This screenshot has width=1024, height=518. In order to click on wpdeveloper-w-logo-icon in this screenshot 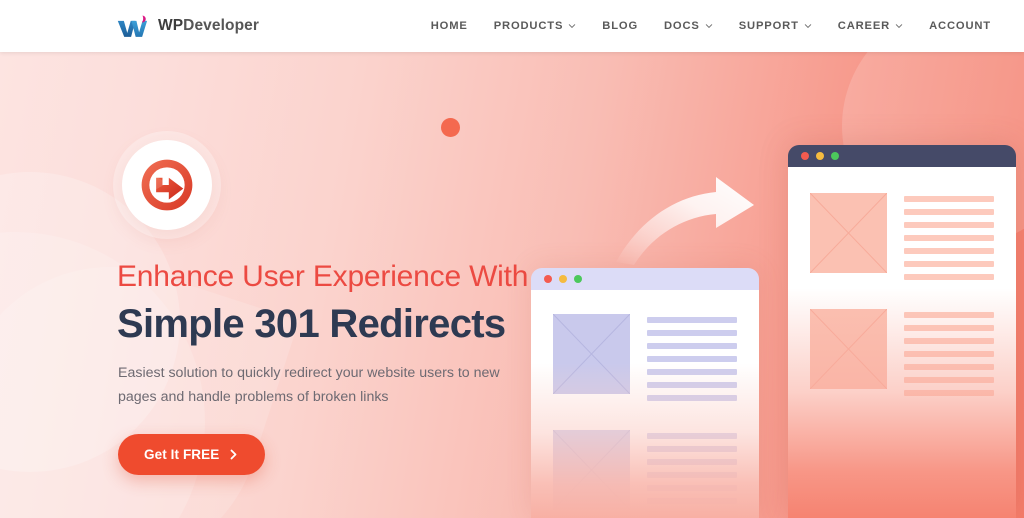, I will do `click(133, 26)`.